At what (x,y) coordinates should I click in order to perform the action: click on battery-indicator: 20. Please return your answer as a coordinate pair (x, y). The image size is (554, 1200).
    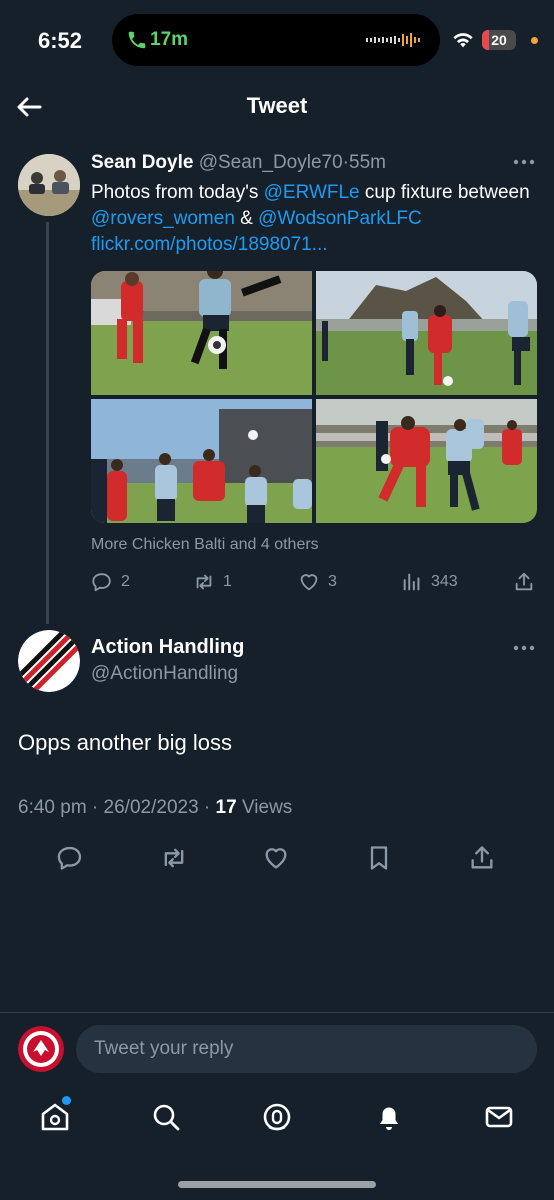
    Looking at the image, I should click on (499, 40).